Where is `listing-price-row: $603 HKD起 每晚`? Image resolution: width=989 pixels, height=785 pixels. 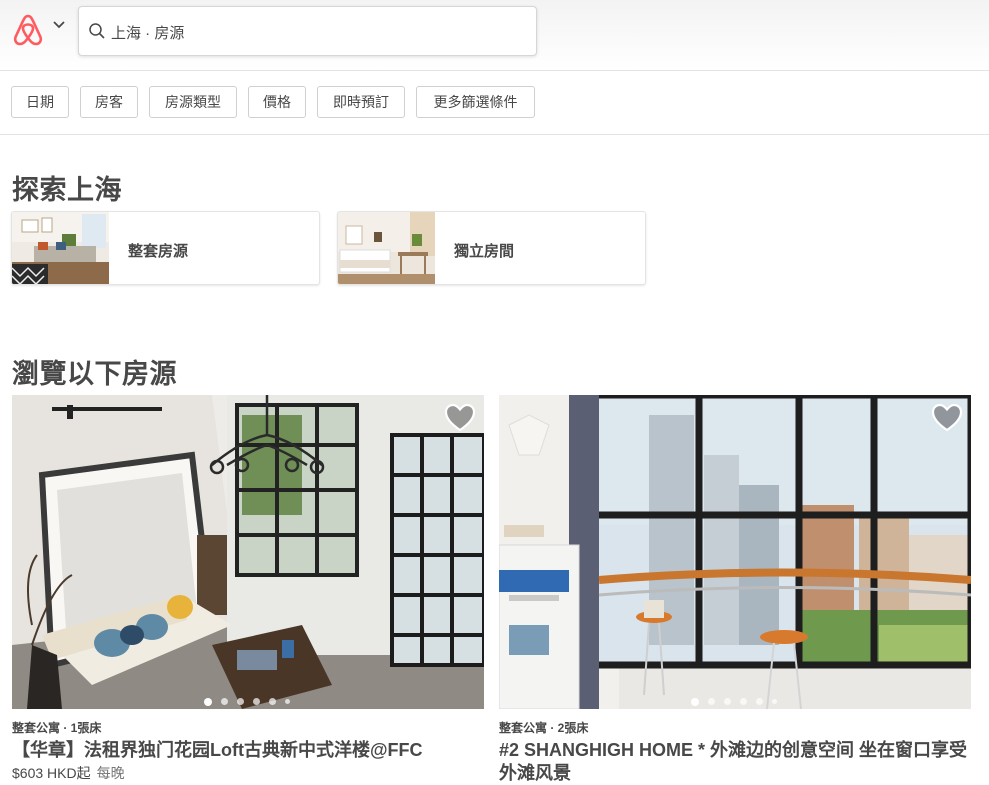 listing-price-row: $603 HKD起 每晚 is located at coordinates (248, 773).